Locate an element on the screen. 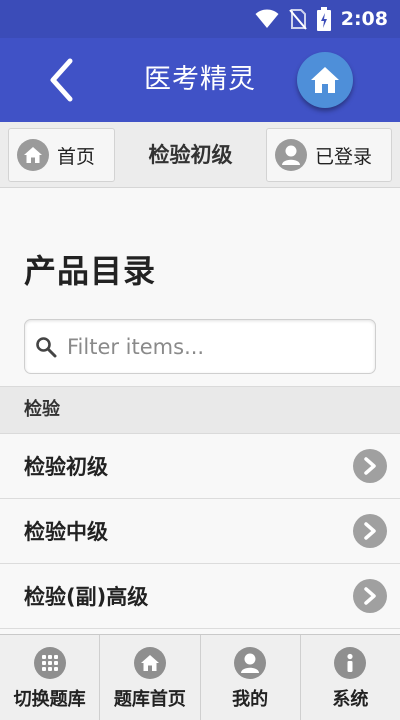  search-box is located at coordinates (200, 346).